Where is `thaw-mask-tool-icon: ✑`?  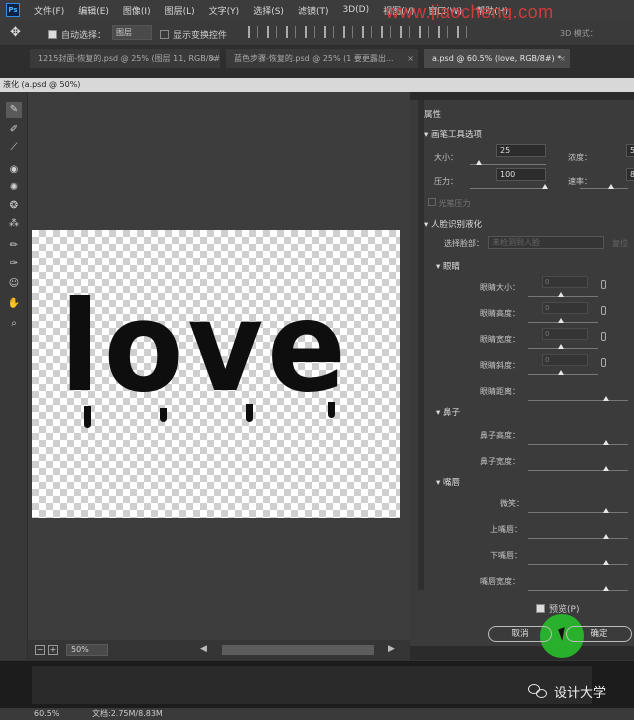 thaw-mask-tool-icon: ✑ is located at coordinates (14, 264).